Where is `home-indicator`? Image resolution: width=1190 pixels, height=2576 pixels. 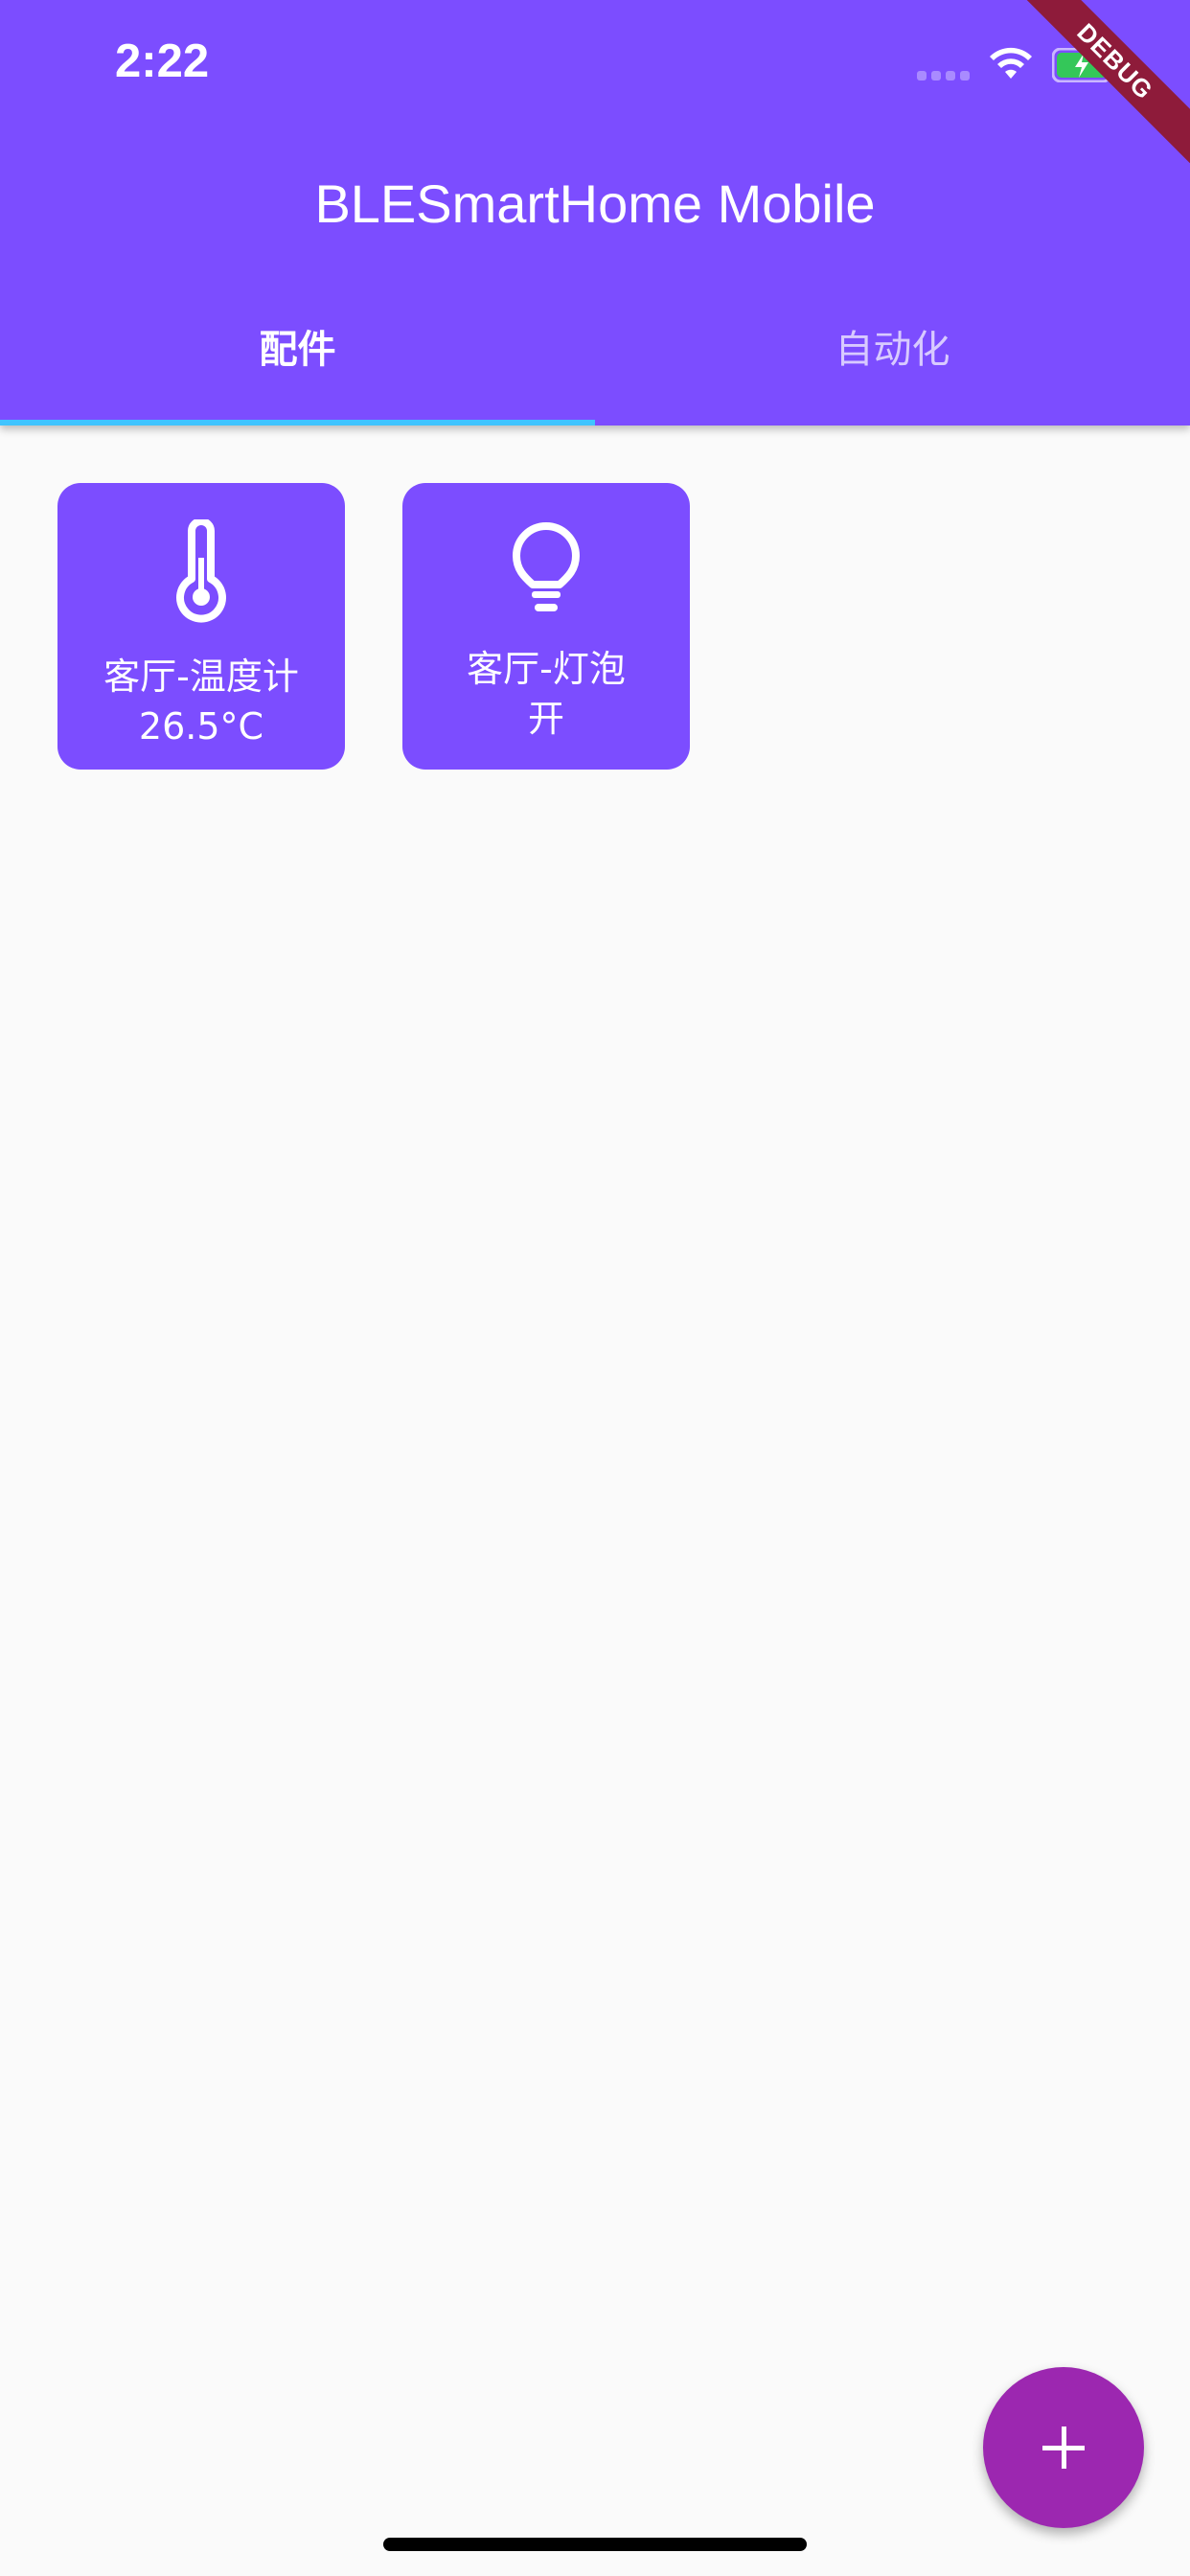
home-indicator is located at coordinates (595, 2544).